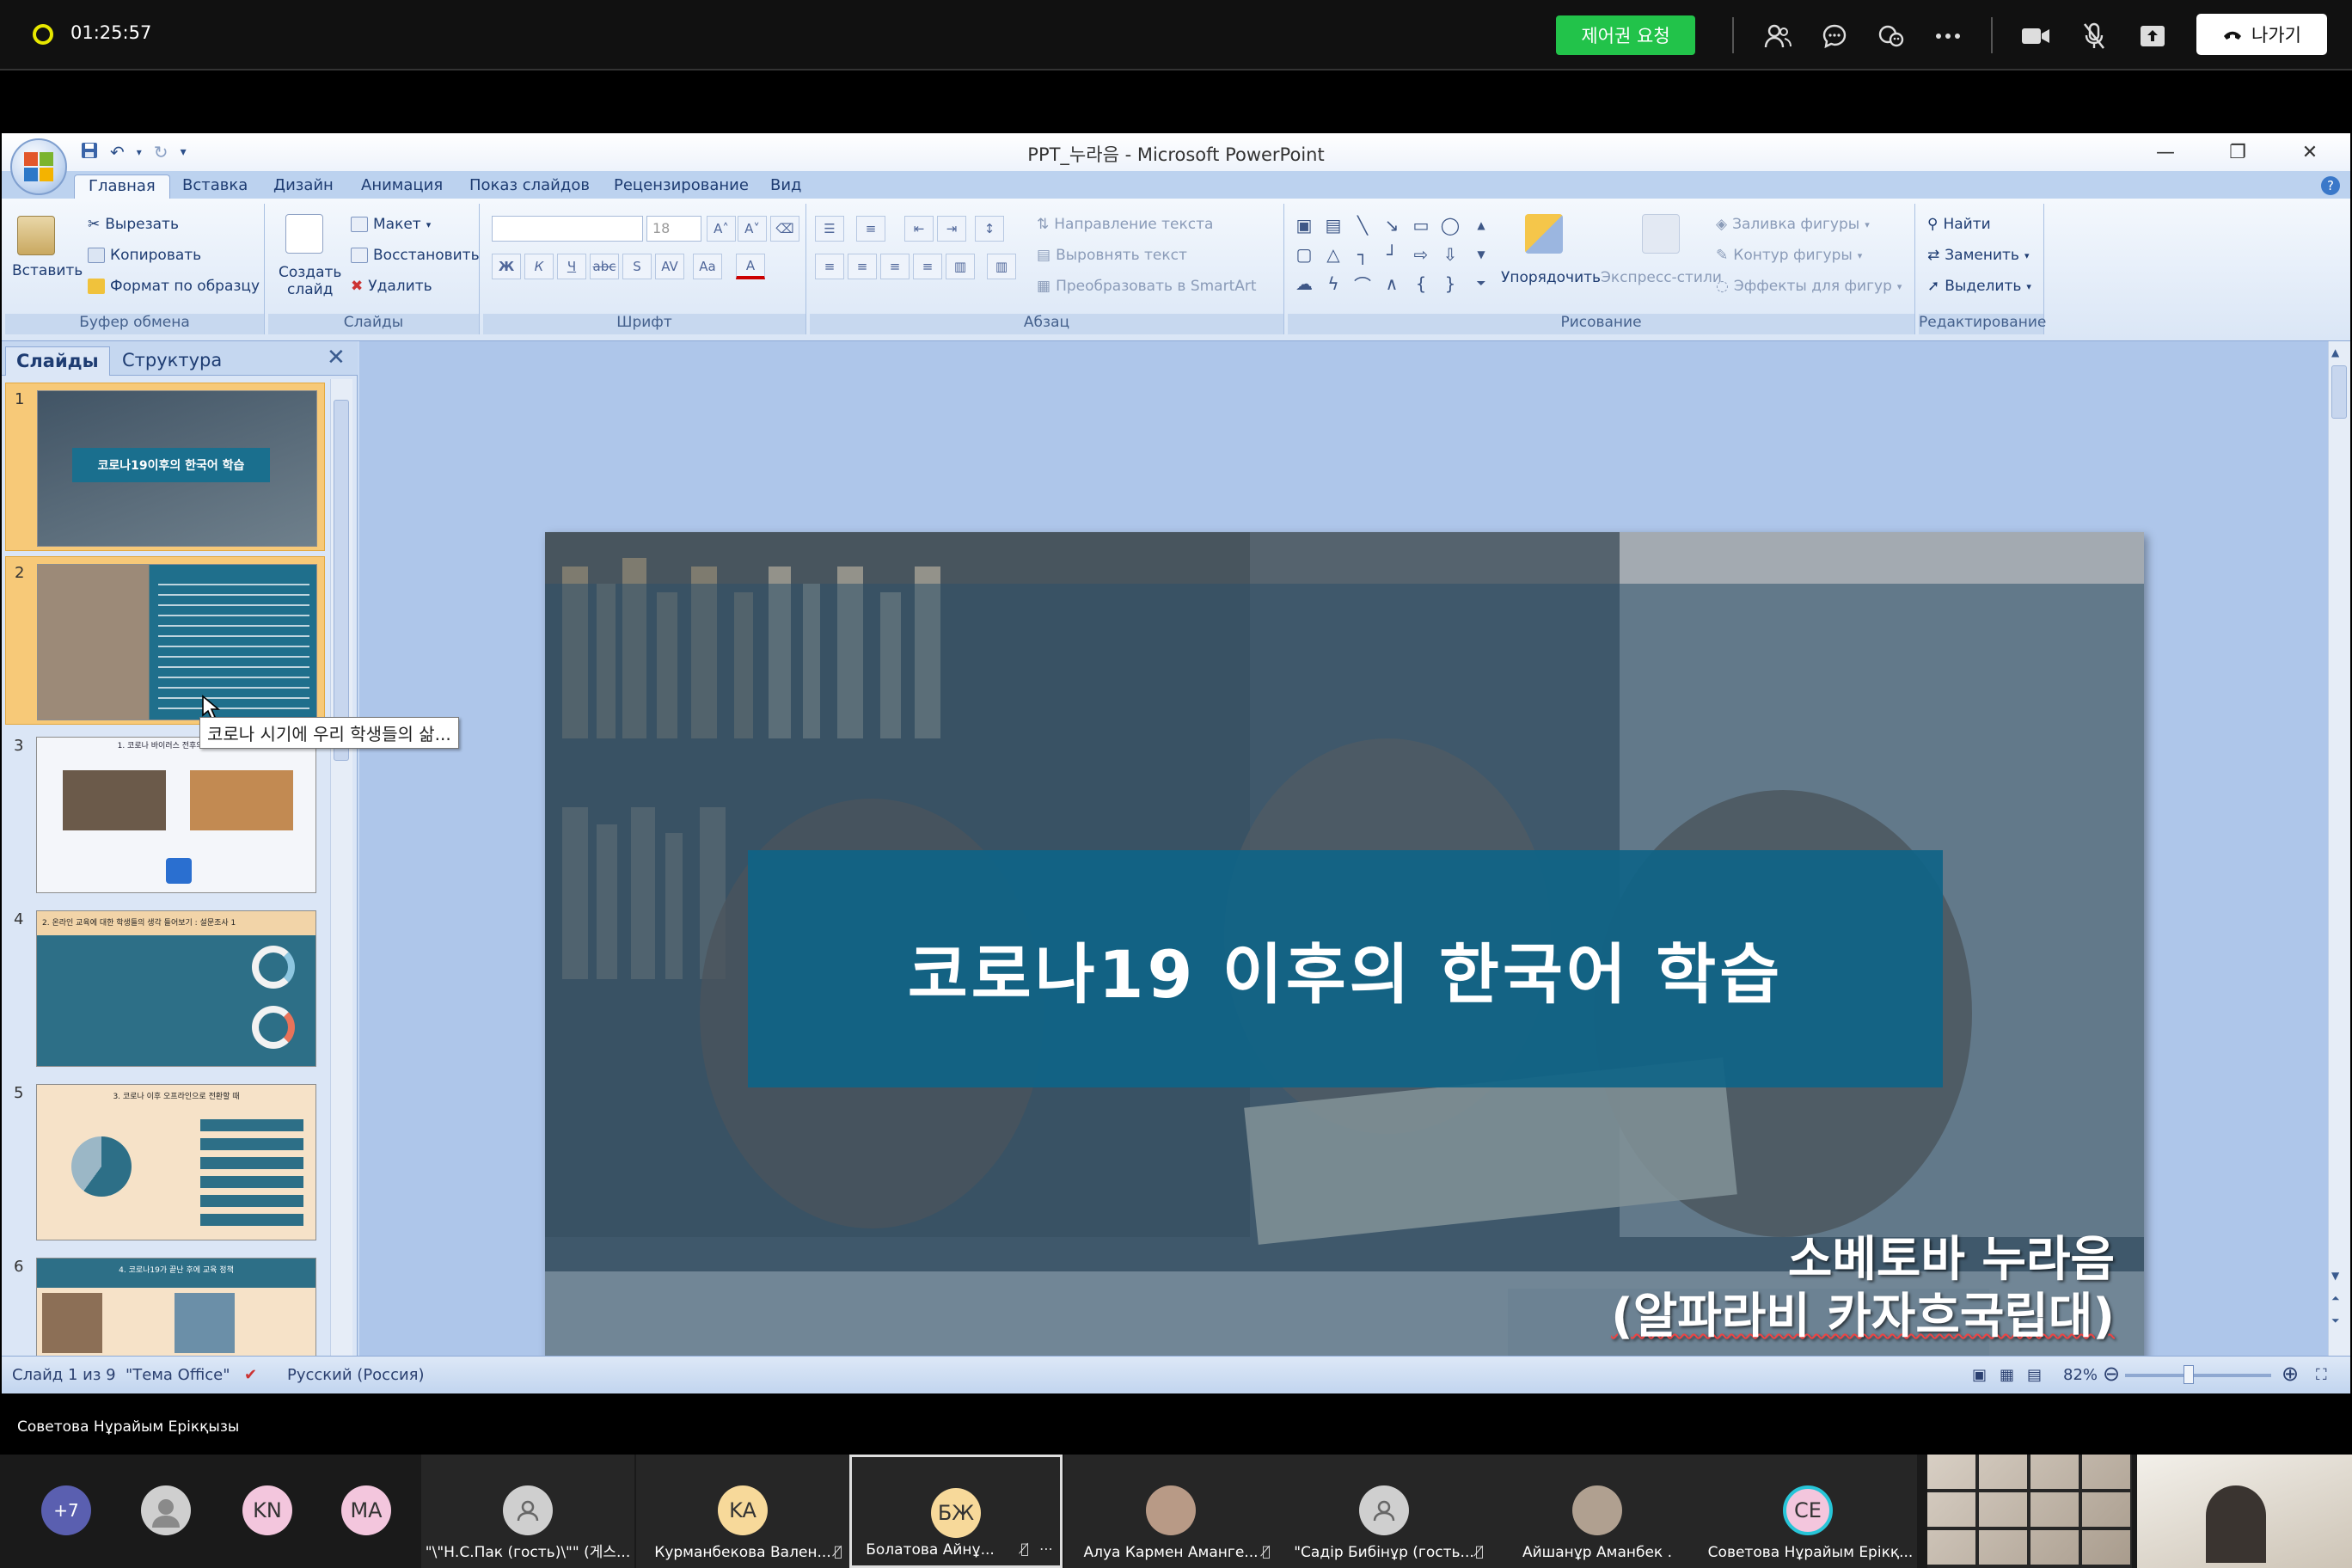 The image size is (2352, 1568). Describe the element at coordinates (1481, 254) in the screenshot. I see `shapes-scroll-down-icon: ▼` at that location.